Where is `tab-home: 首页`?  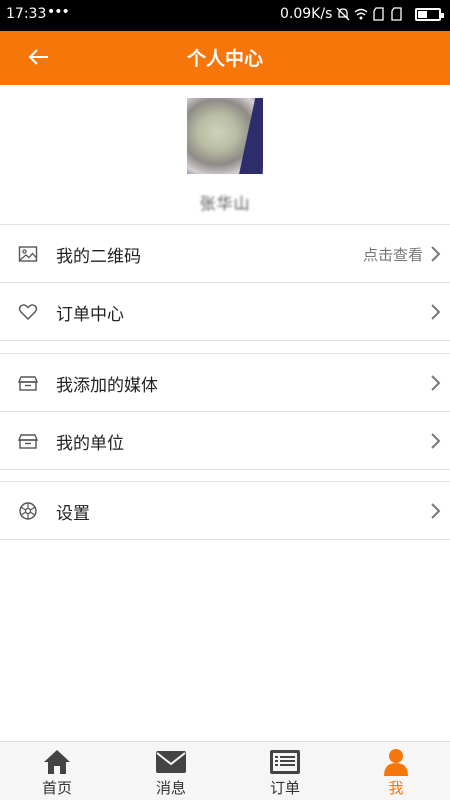 tab-home: 首页 is located at coordinates (57, 771).